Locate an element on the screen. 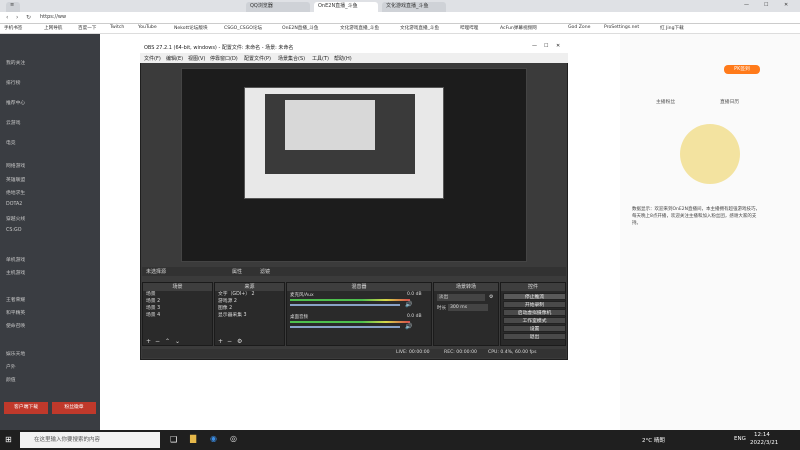  bookmark: 上网导航 is located at coordinates (53, 28).